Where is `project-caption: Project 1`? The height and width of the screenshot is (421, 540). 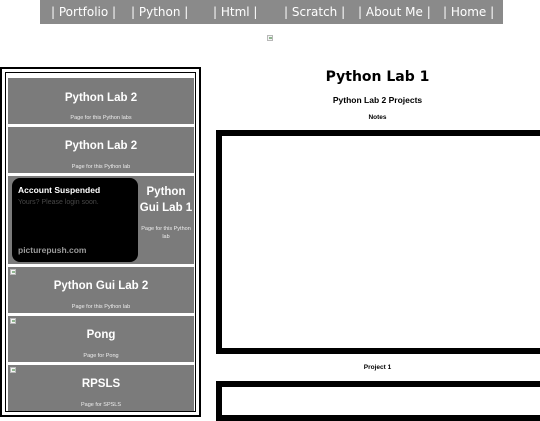
project-caption: Project 1 is located at coordinates (377, 367).